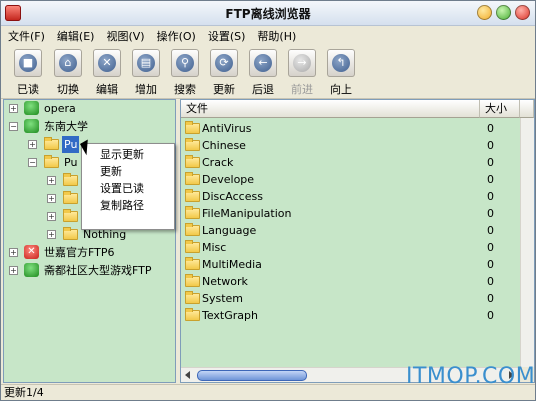 This screenshot has height=401, width=536. What do you see at coordinates (226, 35) in the screenshot?
I see `menu-settings: 设置(S)` at bounding box center [226, 35].